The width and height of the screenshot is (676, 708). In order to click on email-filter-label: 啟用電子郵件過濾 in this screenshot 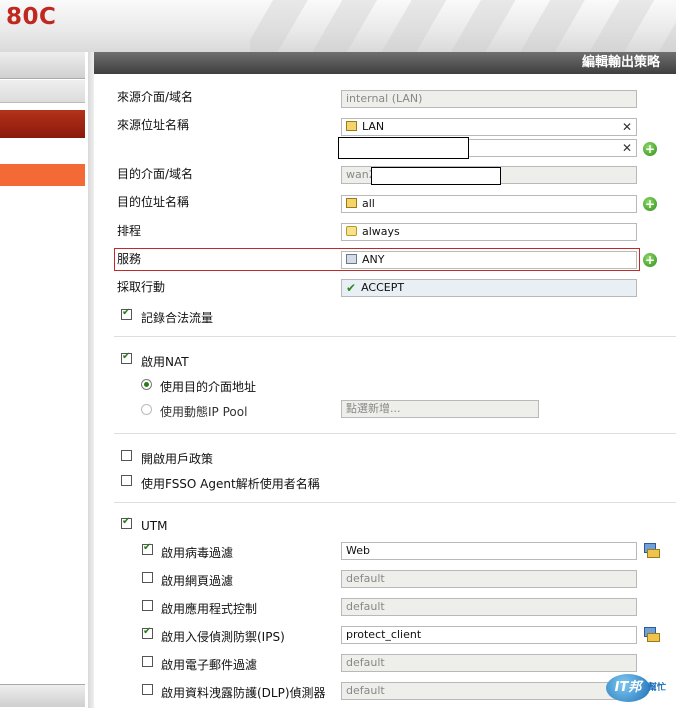, I will do `click(209, 665)`.